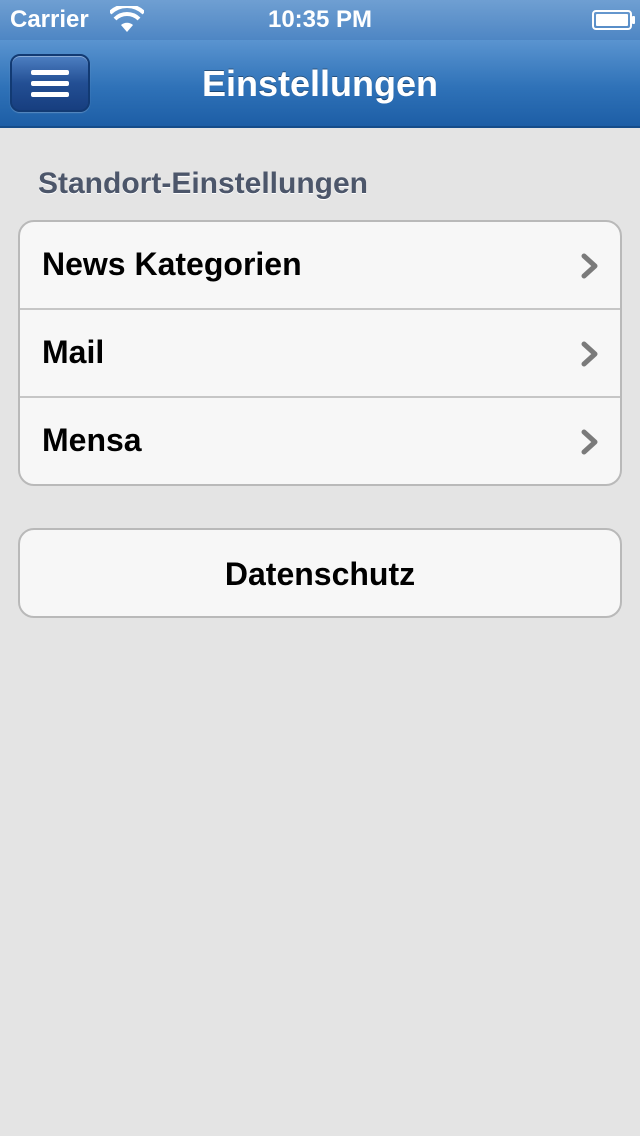 The height and width of the screenshot is (1136, 640). I want to click on privacy-button: Datenschutz, so click(320, 573).